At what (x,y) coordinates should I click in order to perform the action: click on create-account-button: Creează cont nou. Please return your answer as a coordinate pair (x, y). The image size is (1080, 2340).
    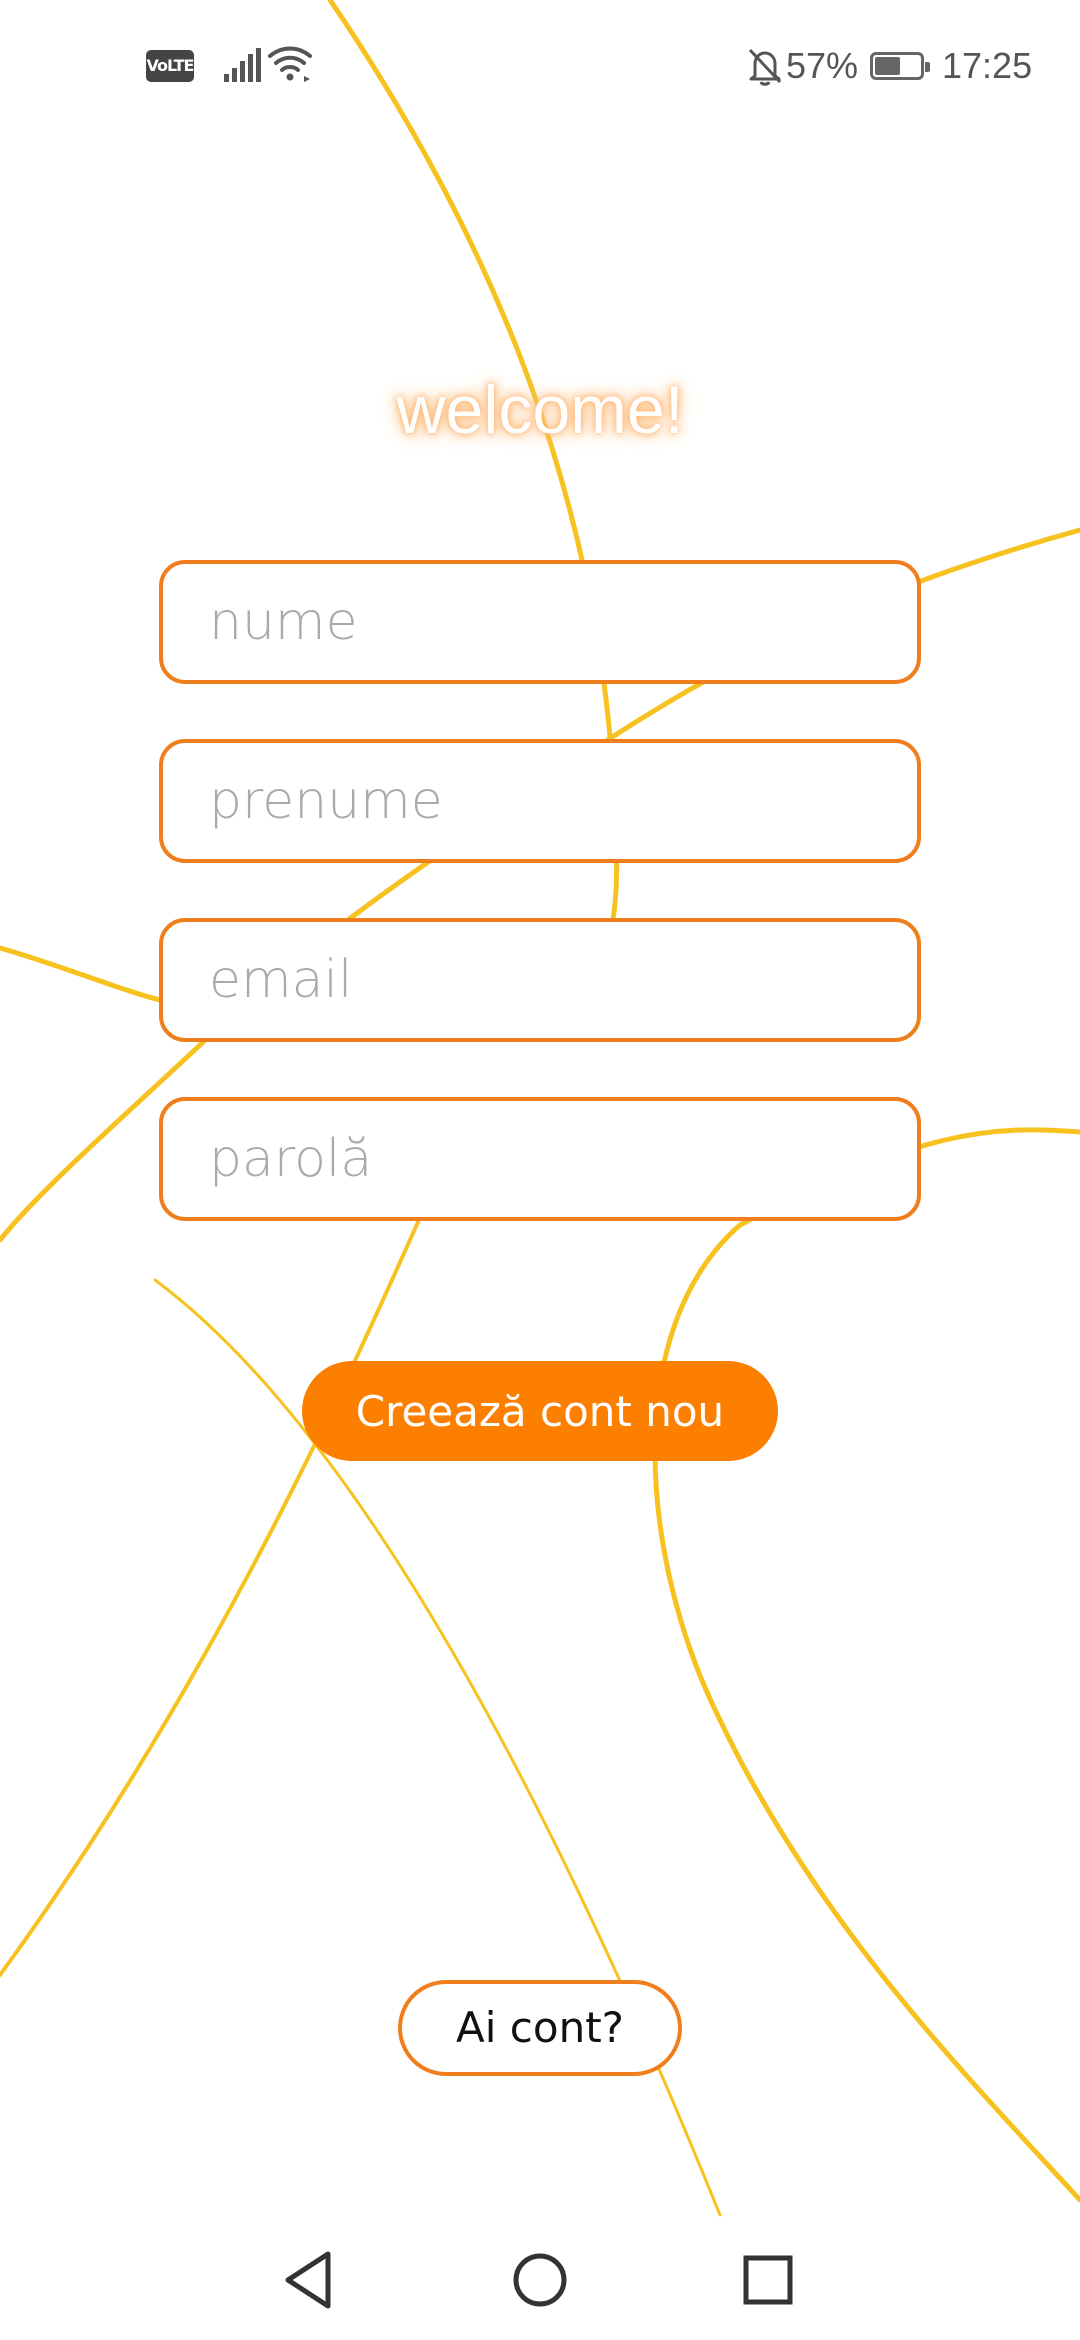
    Looking at the image, I should click on (540, 1411).